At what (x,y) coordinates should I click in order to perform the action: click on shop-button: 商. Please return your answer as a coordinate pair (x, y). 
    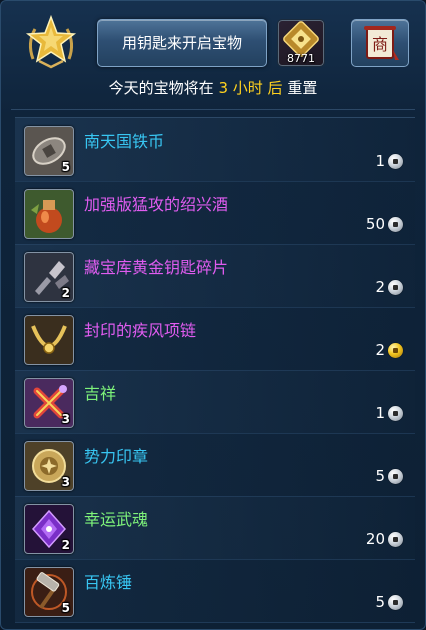
    Looking at the image, I should click on (380, 43).